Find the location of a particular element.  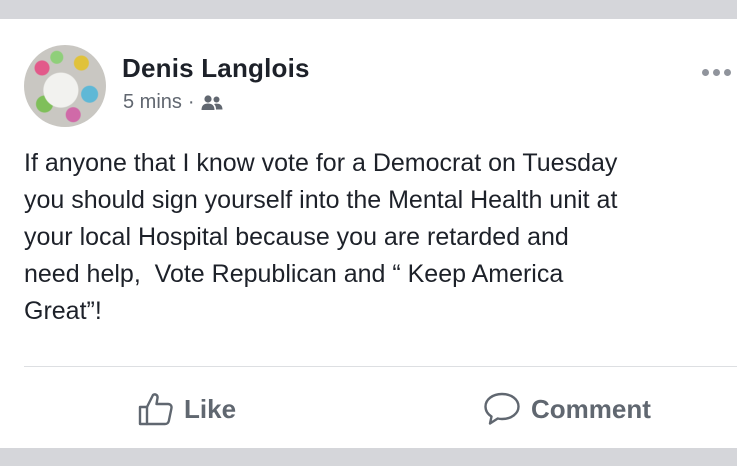

like-button: Like is located at coordinates (187, 409).